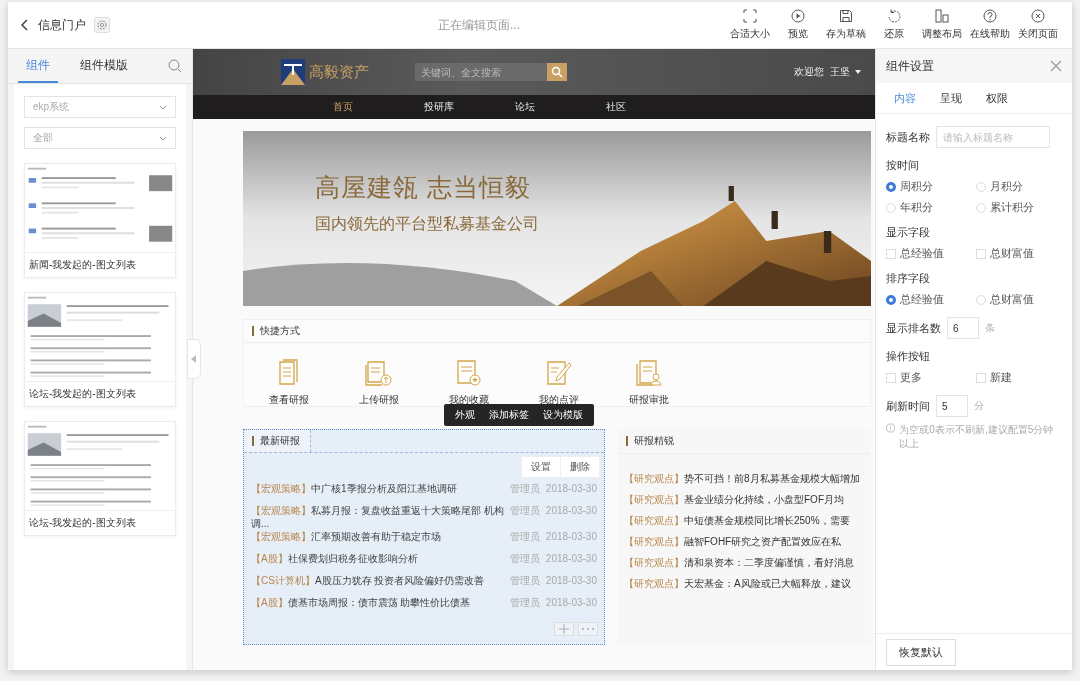 This screenshot has height=681, width=1080. I want to click on help-icon, so click(990, 16).